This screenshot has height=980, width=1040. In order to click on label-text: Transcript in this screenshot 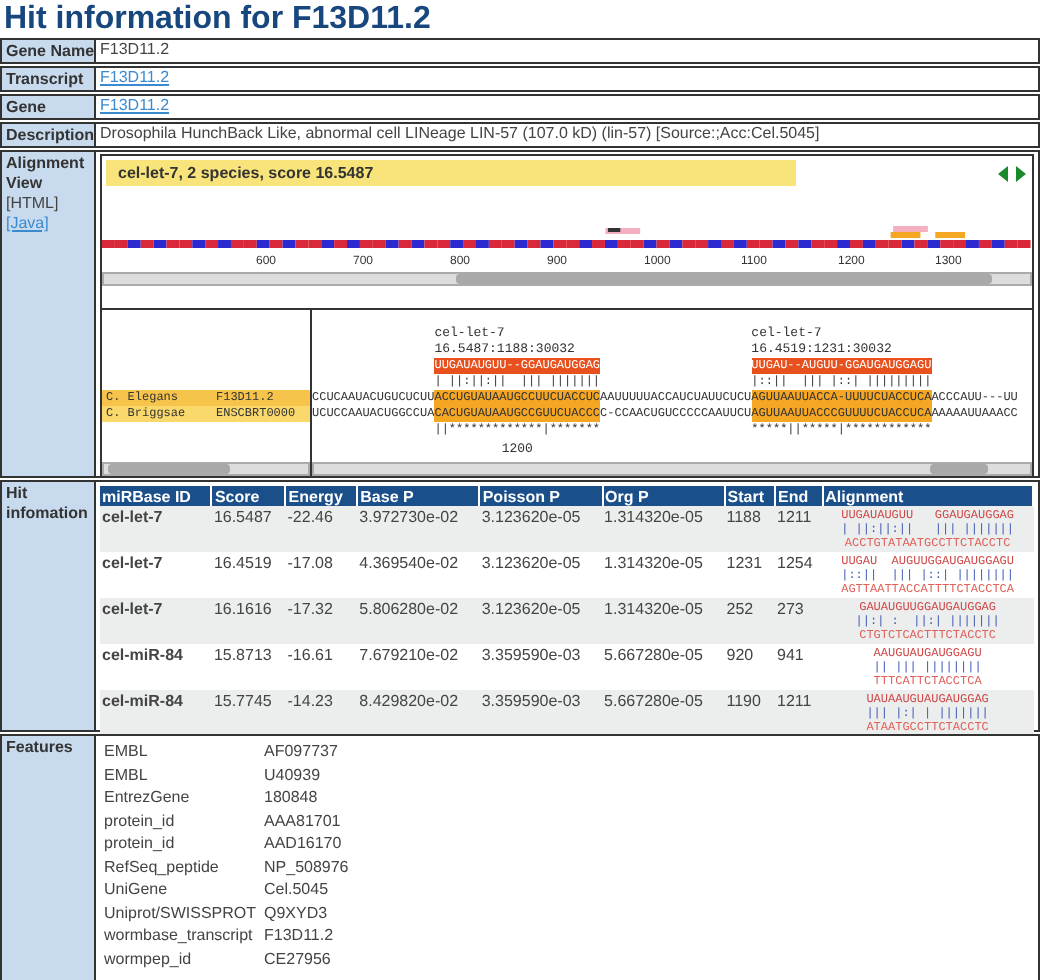, I will do `click(46, 80)`.